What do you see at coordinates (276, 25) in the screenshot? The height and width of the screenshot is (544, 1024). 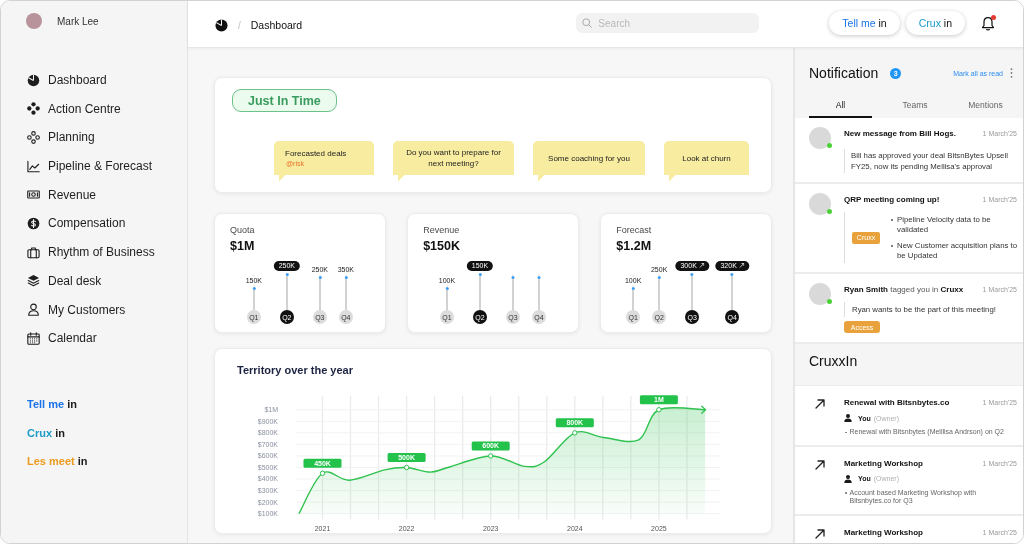 I see `breadcrumb-page: Dashboard` at bounding box center [276, 25].